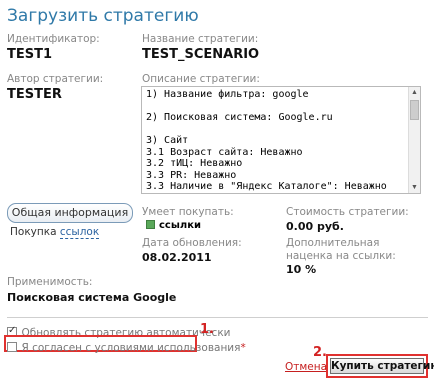  I want to click on identifier-value: TEST1, so click(30, 54).